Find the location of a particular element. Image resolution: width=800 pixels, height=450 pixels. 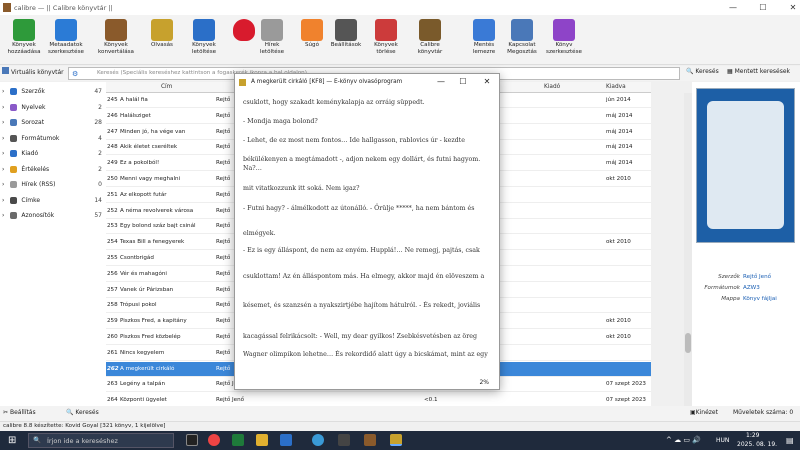

detail-value: Rejtő Jenő is located at coordinates (757, 277).